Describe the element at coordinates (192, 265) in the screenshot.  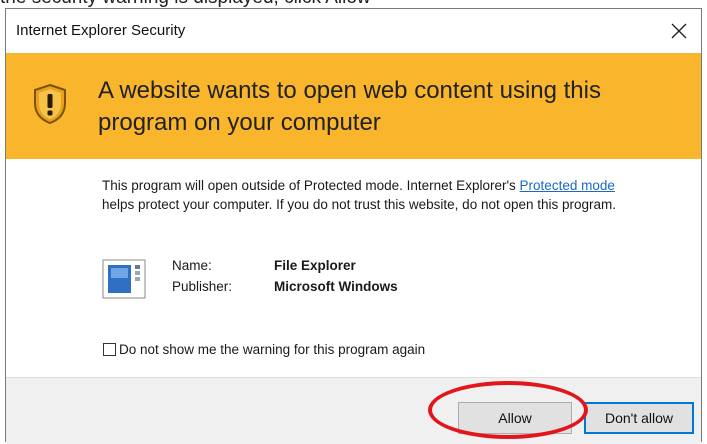
I see `name-label: Name:` at that location.